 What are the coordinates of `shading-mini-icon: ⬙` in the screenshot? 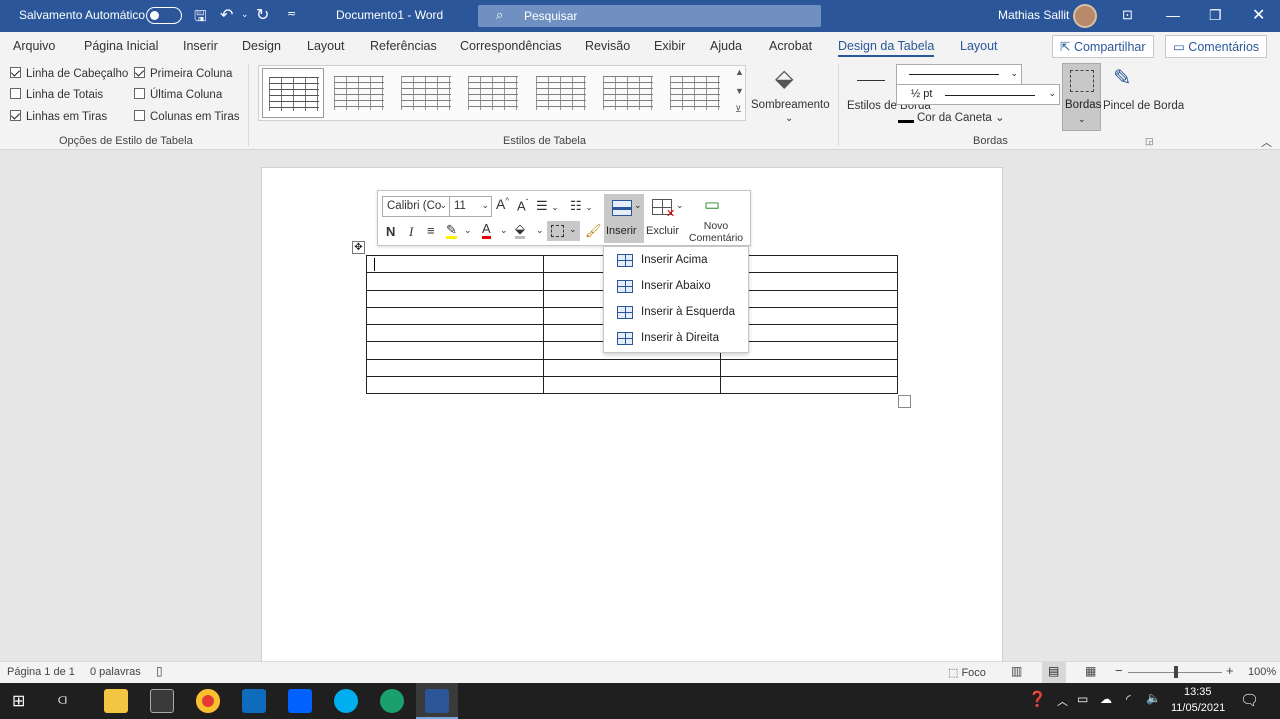 It's located at (520, 230).